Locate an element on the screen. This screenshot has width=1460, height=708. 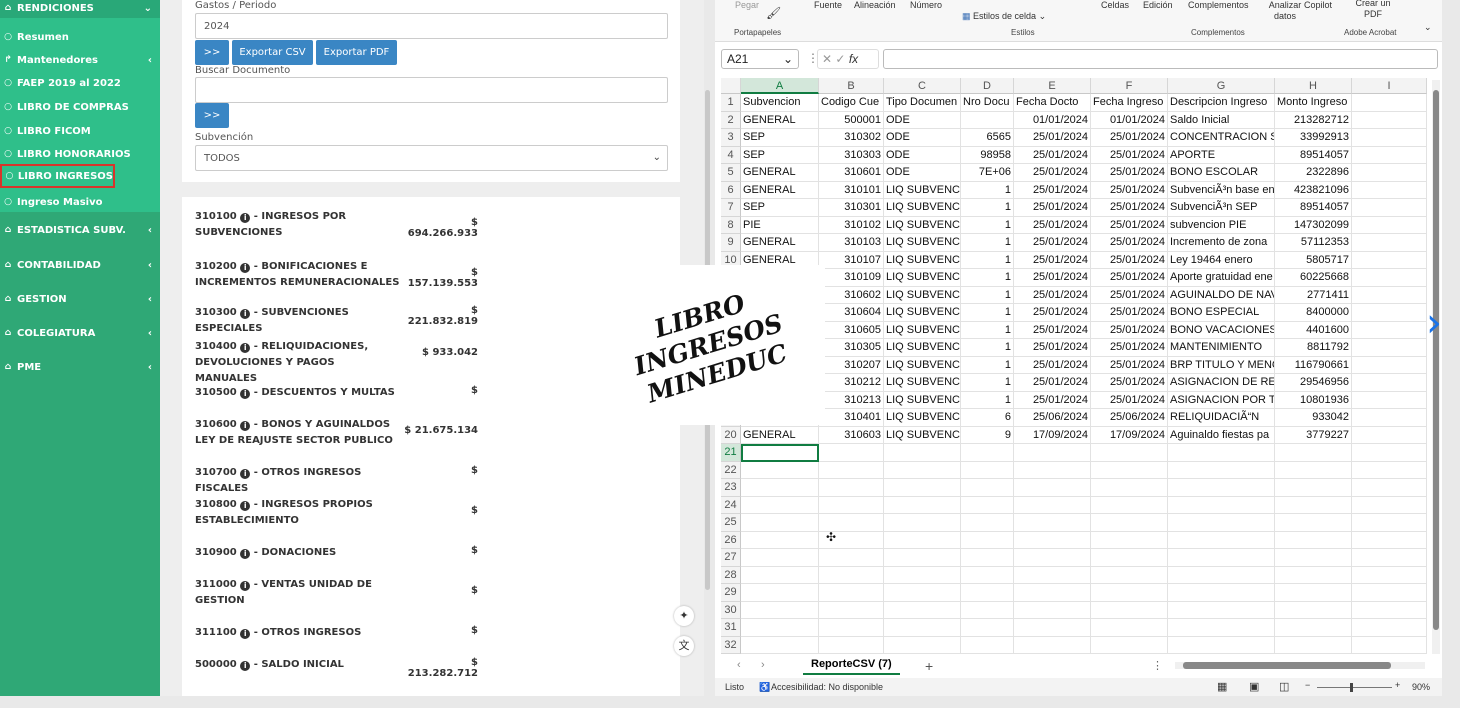
cell: Monto Ingreso is located at coordinates (1313, 103).